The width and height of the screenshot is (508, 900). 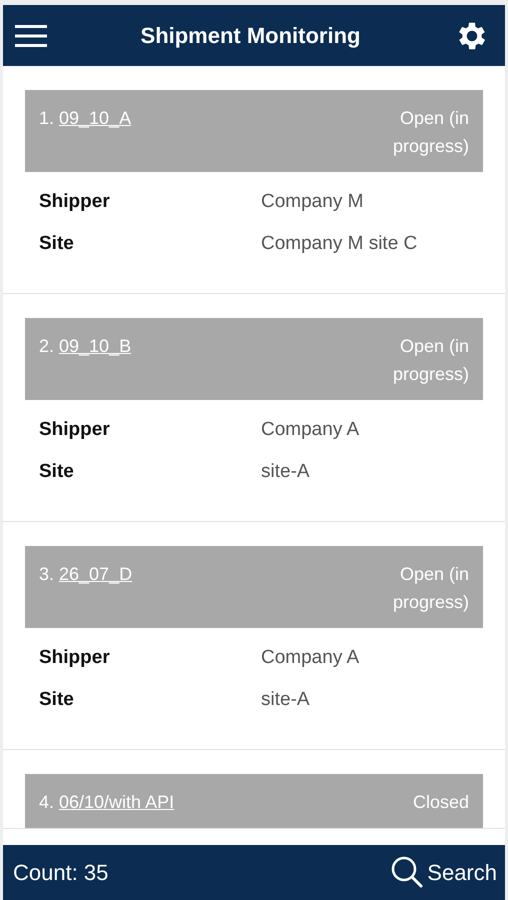 What do you see at coordinates (407, 872) in the screenshot?
I see `search-icon` at bounding box center [407, 872].